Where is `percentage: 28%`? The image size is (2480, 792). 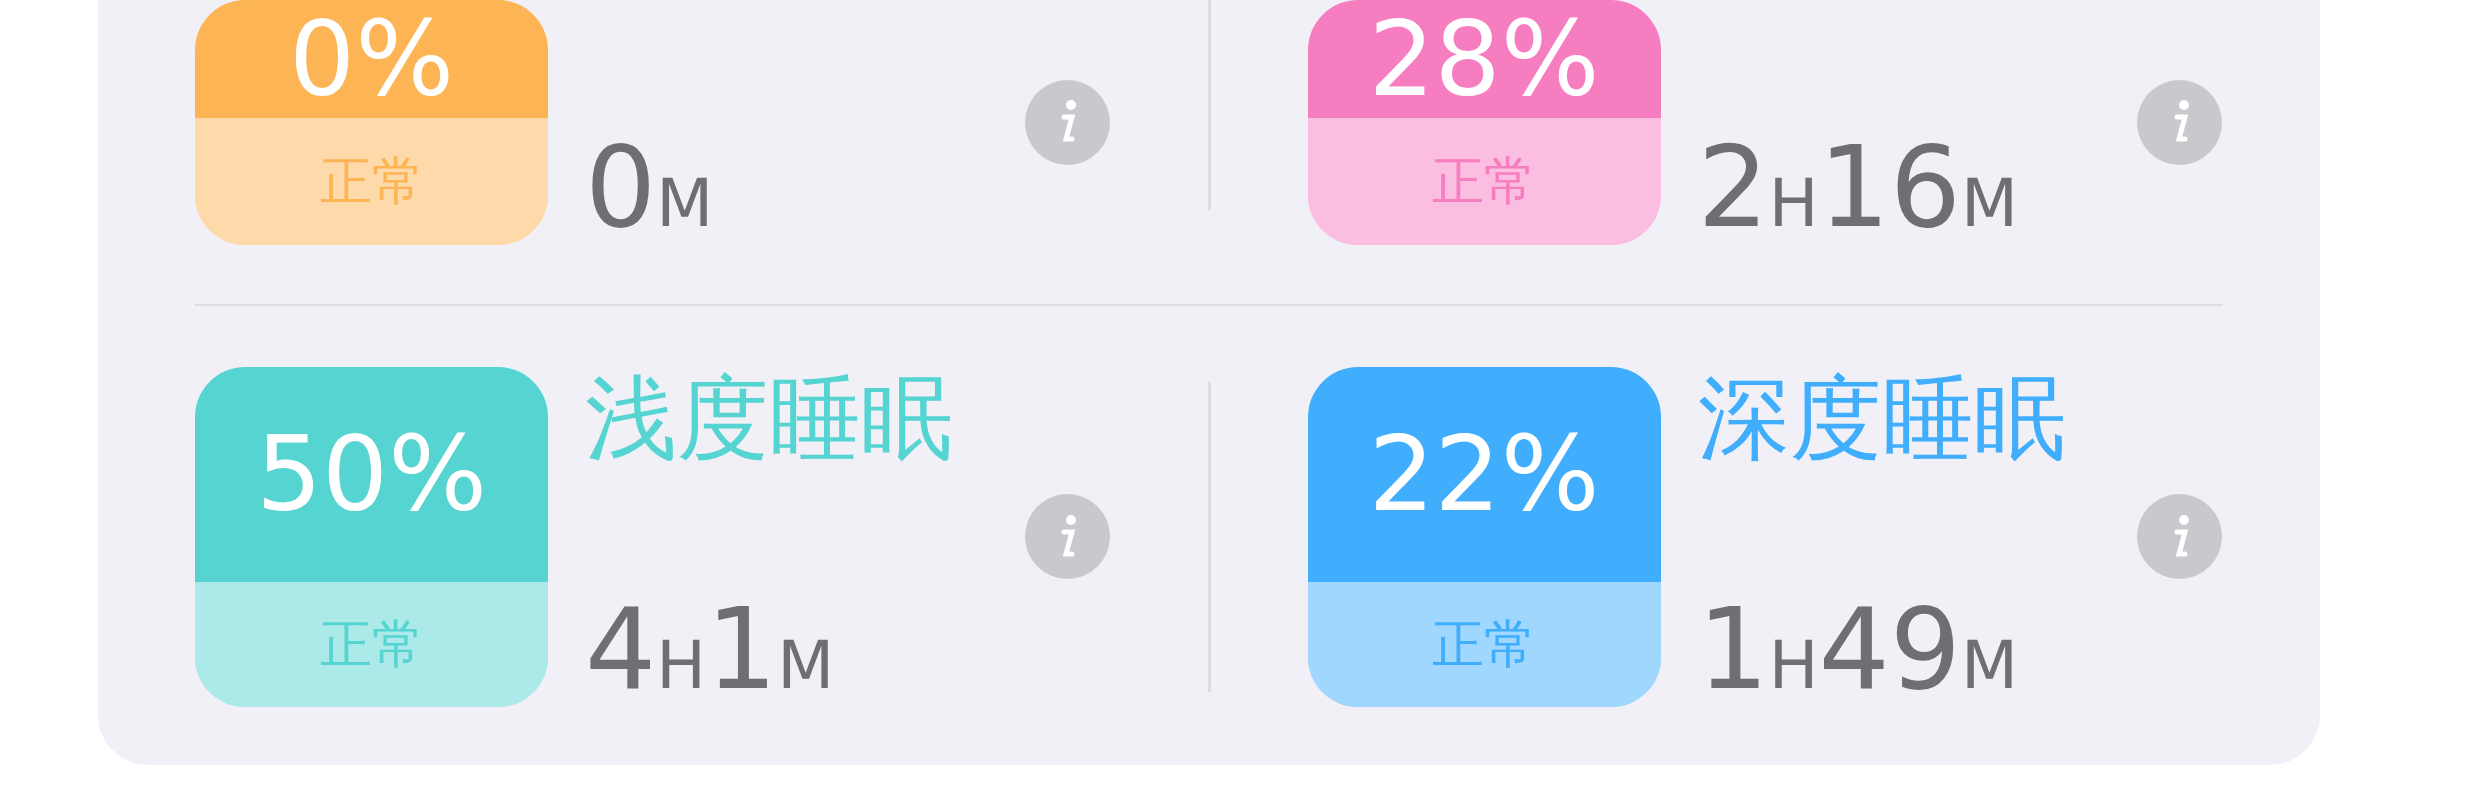
percentage: 28% is located at coordinates (1484, 58).